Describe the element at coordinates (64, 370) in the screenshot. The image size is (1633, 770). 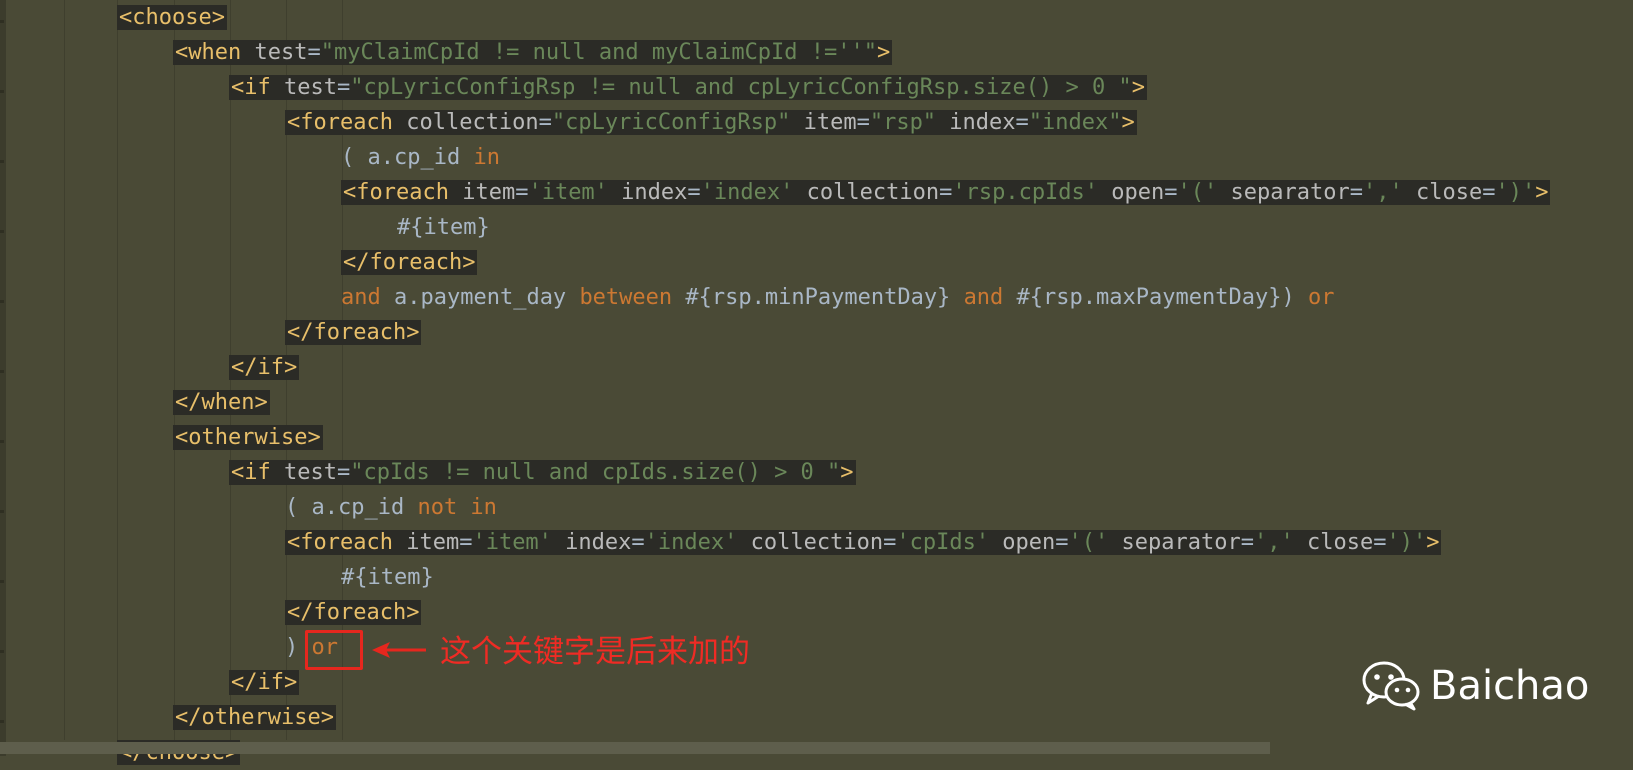
I see `indent-guide` at that location.